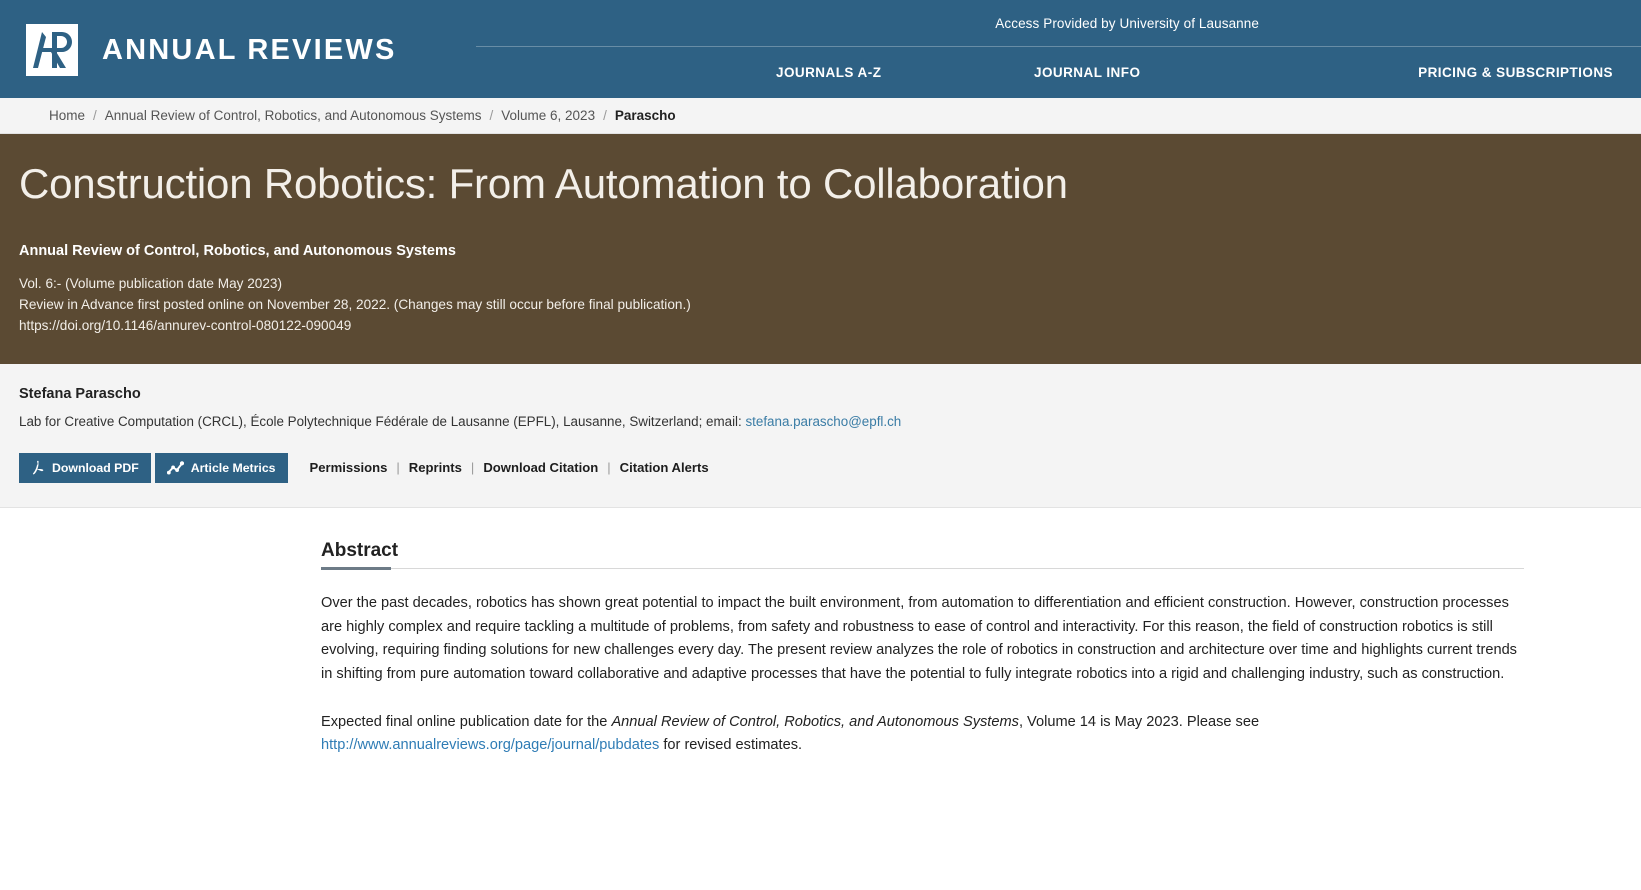  Describe the element at coordinates (664, 467) in the screenshot. I see `citation-alerts-link: Citation Alerts` at that location.